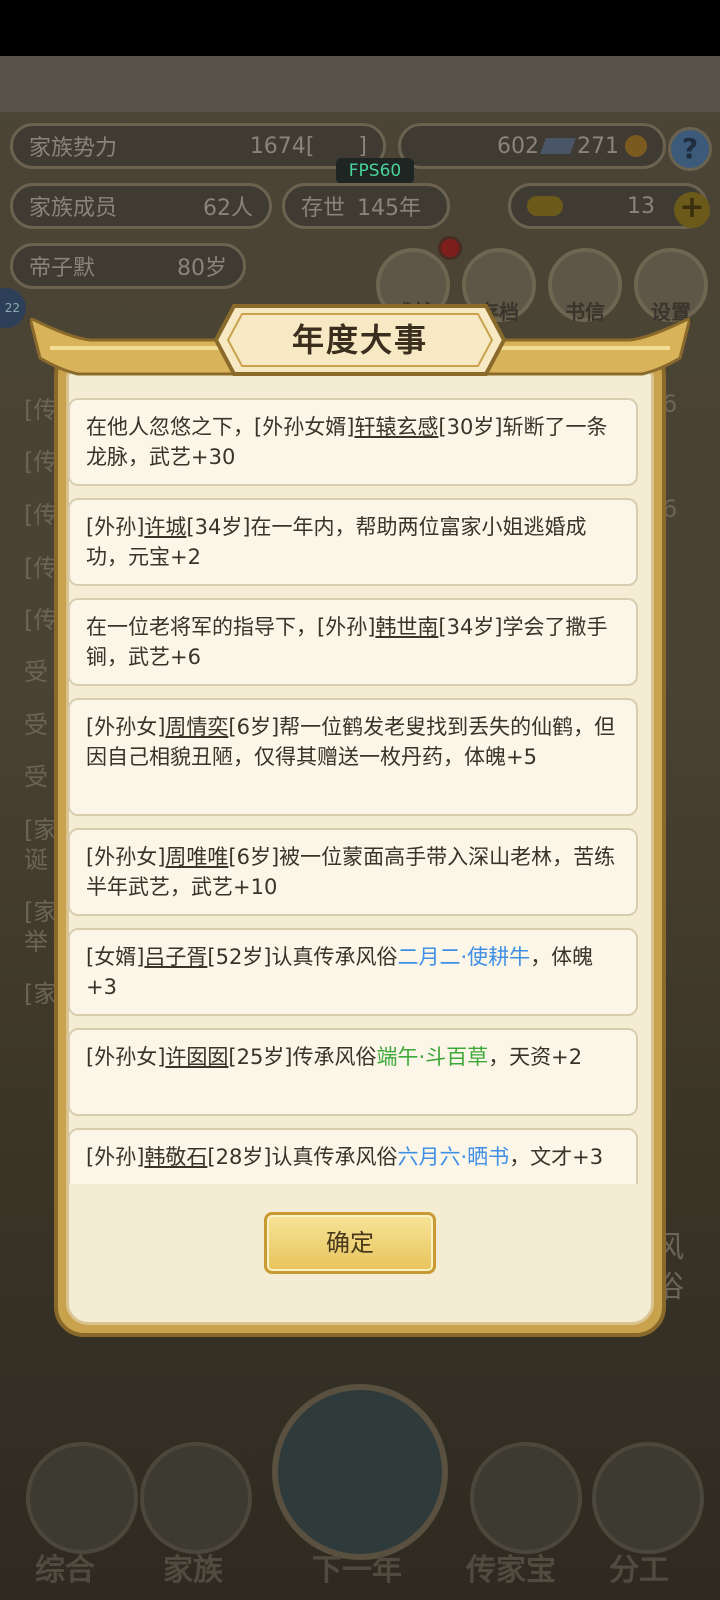 This screenshot has height=1600, width=720. What do you see at coordinates (360, 1472) in the screenshot?
I see `nav-next-year-button` at bounding box center [360, 1472].